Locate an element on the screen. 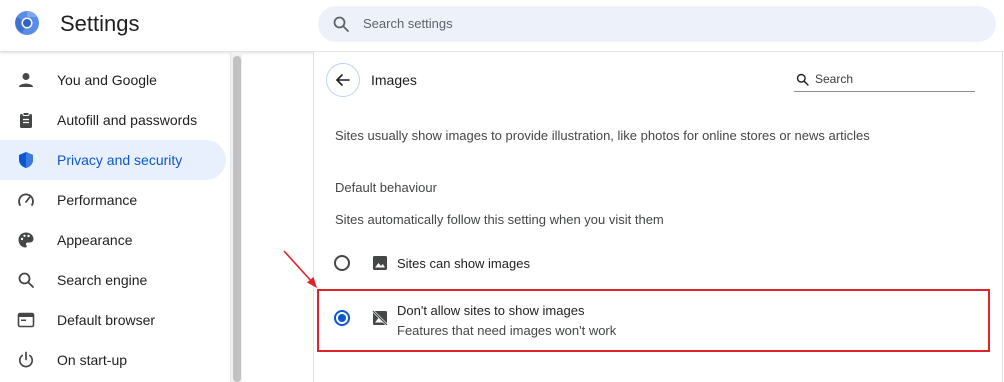 The width and height of the screenshot is (1004, 382). chrome-logo-icon is located at coordinates (27, 22).